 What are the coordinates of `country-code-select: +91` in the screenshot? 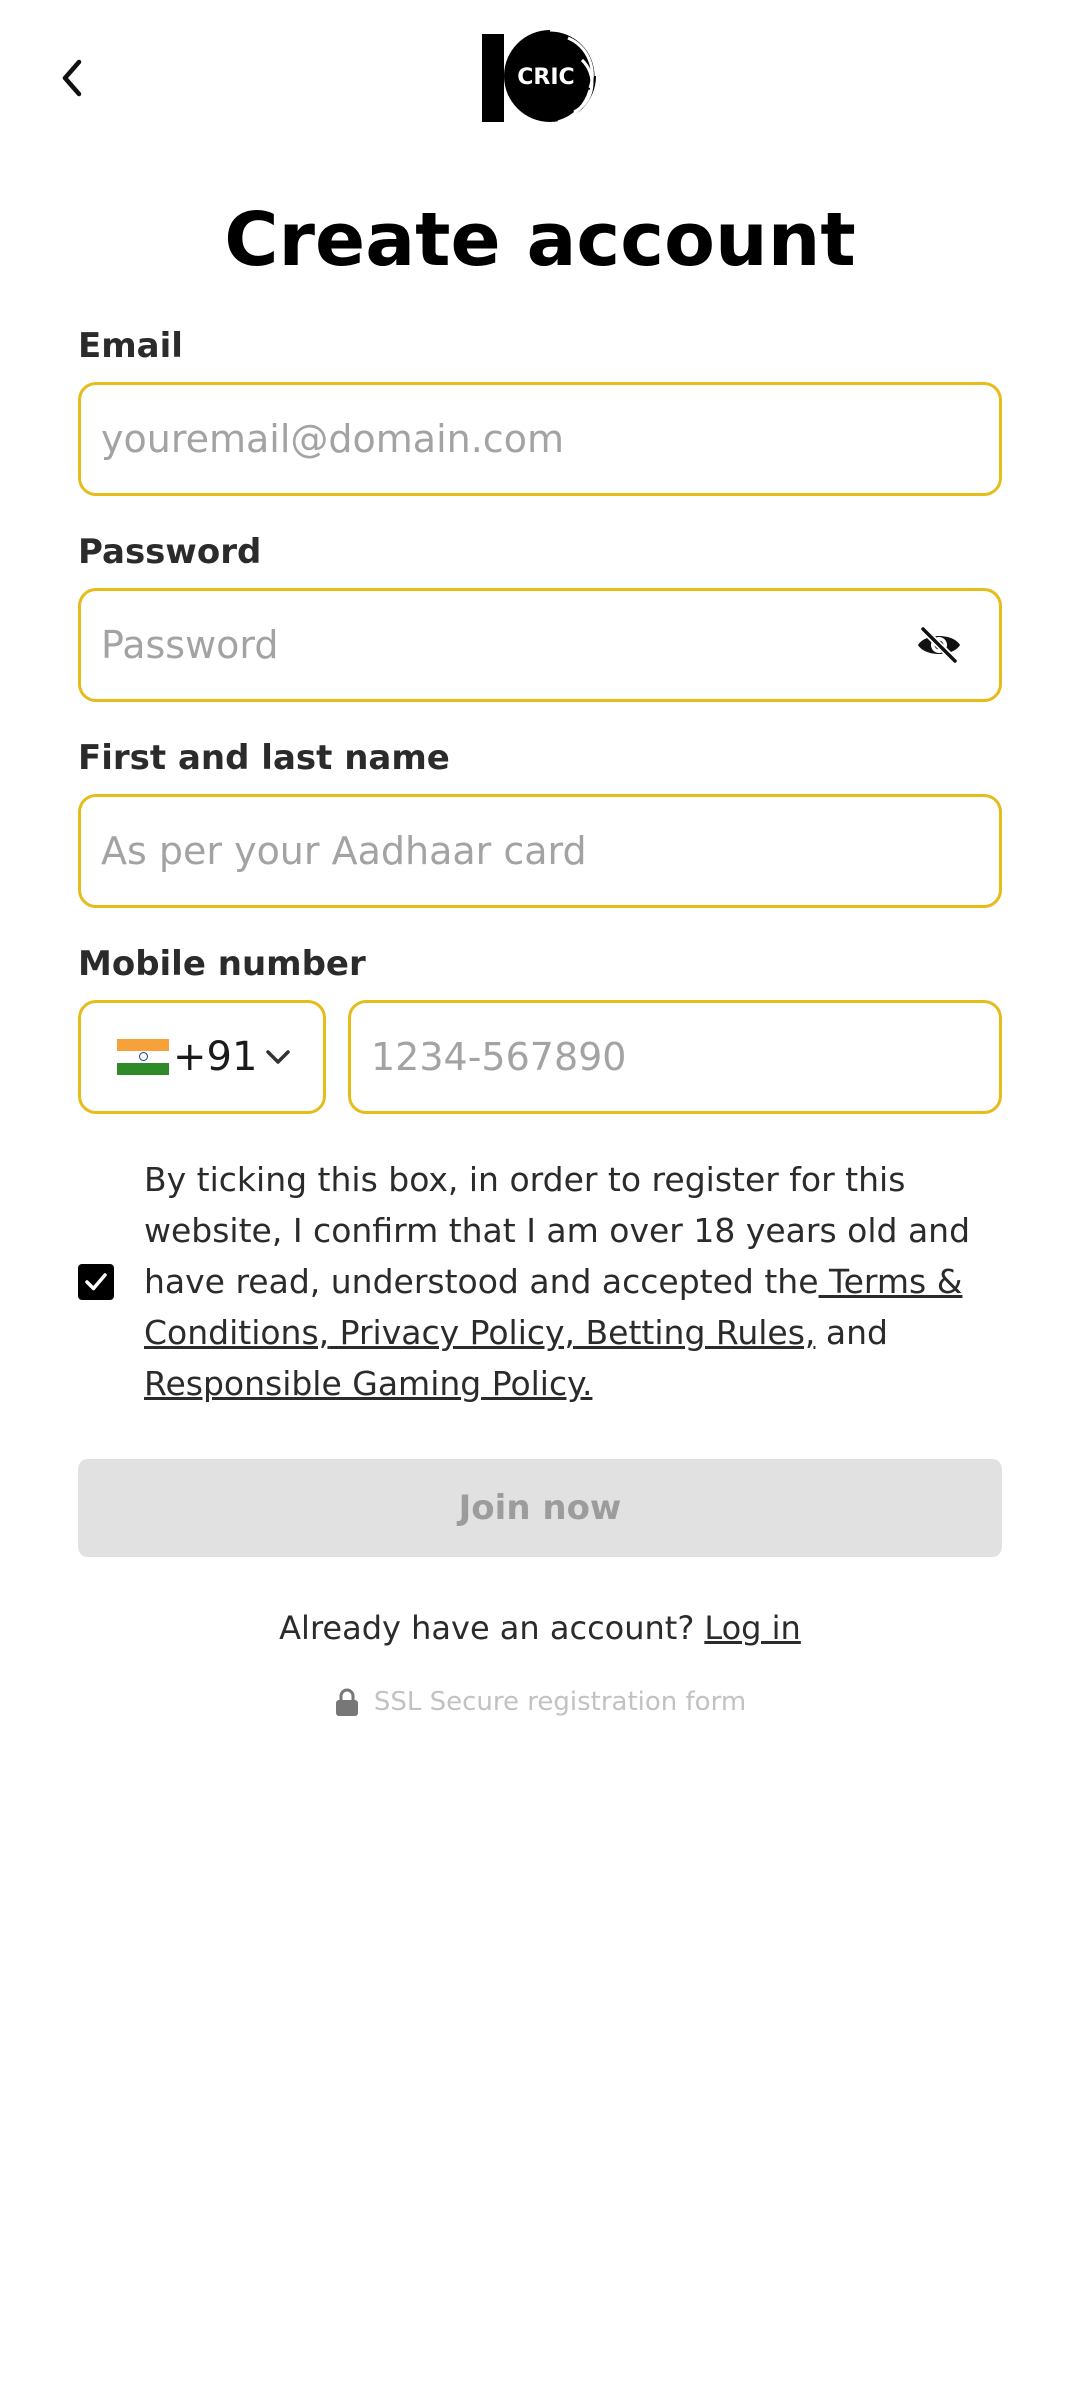 It's located at (202, 1057).